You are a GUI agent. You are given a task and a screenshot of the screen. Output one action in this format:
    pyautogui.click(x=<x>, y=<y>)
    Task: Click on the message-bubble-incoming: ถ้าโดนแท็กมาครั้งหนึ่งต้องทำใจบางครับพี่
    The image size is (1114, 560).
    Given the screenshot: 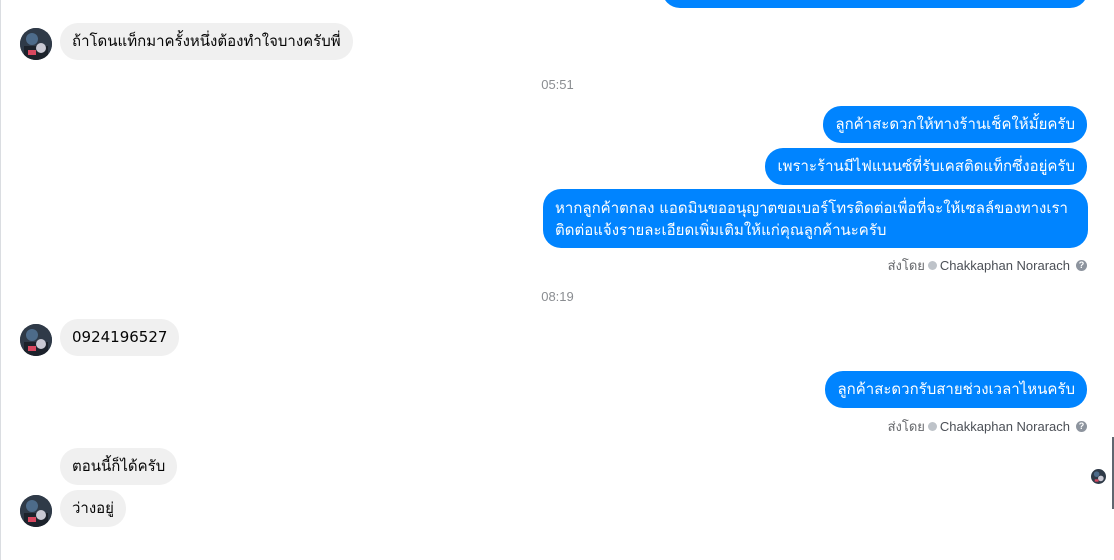 What is the action you would take?
    pyautogui.click(x=206, y=41)
    